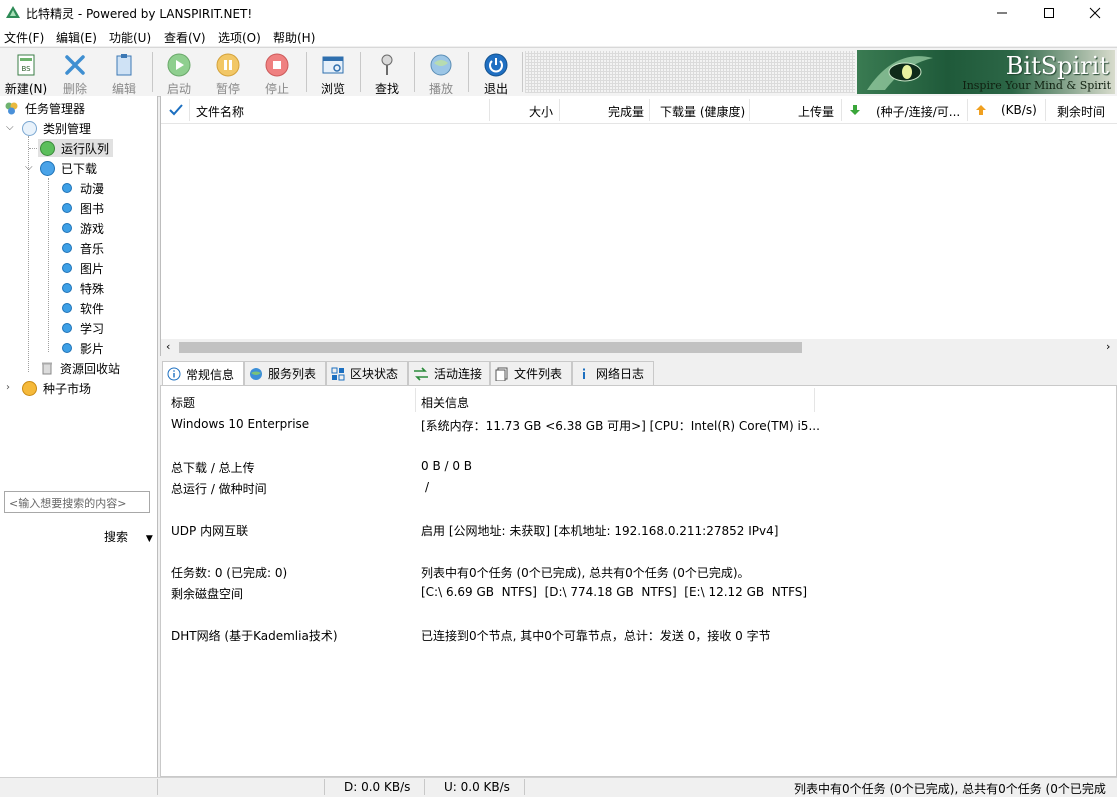  Describe the element at coordinates (83, 268) in the screenshot. I see `tree-item-pictures: 图片` at that location.